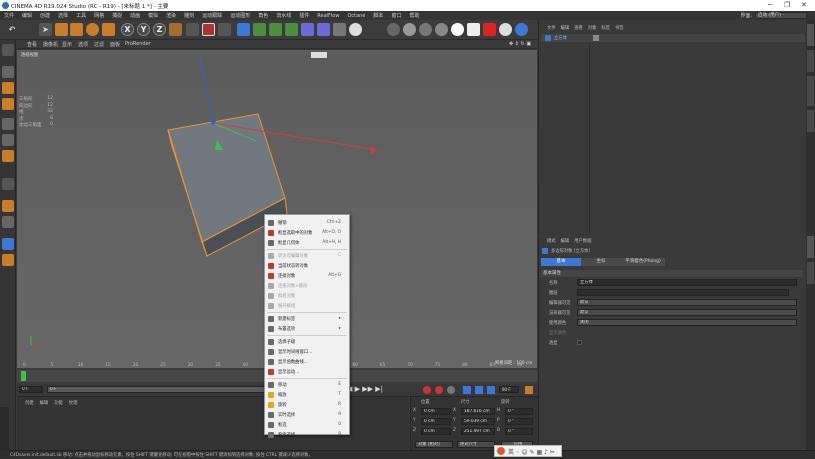 The height and width of the screenshot is (459, 815). What do you see at coordinates (479, 390) in the screenshot?
I see `scale-key-icon` at bounding box center [479, 390].